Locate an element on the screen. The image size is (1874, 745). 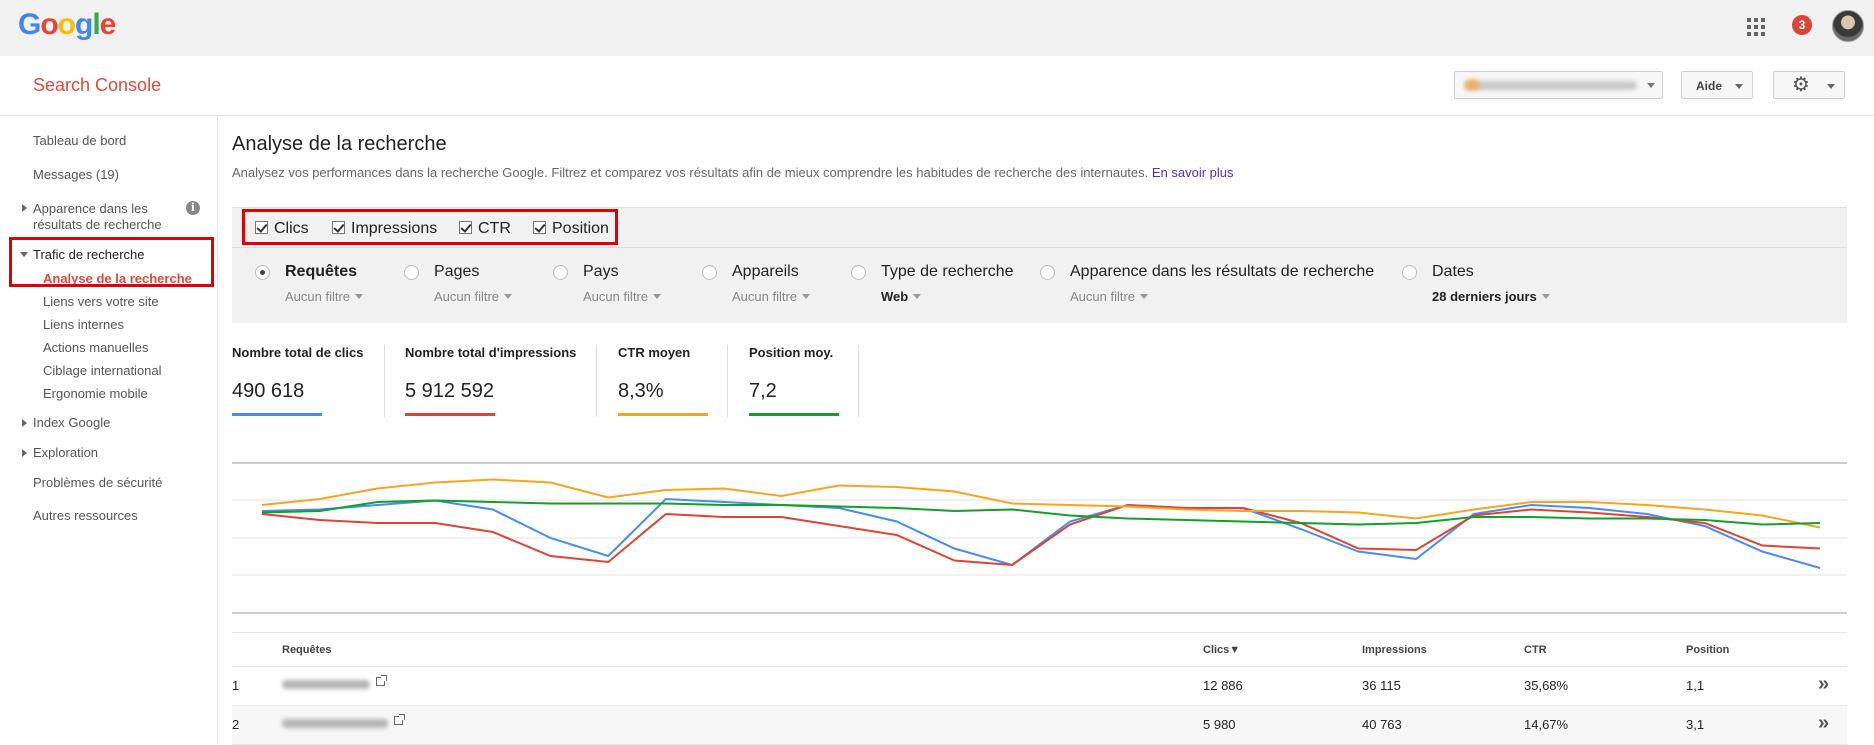
settings-button: ⚙ is located at coordinates (1809, 85).